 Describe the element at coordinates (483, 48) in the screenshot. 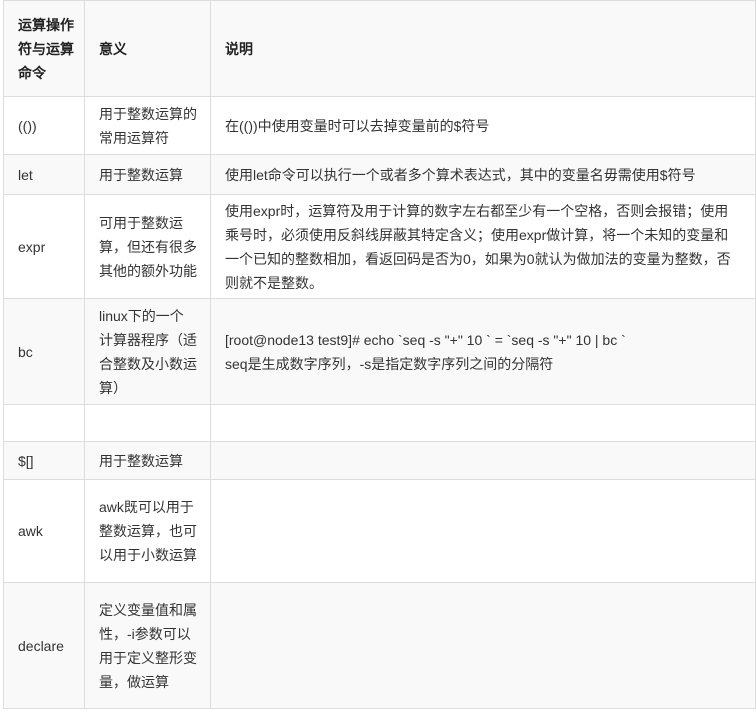

I see `header-description: 说明` at that location.